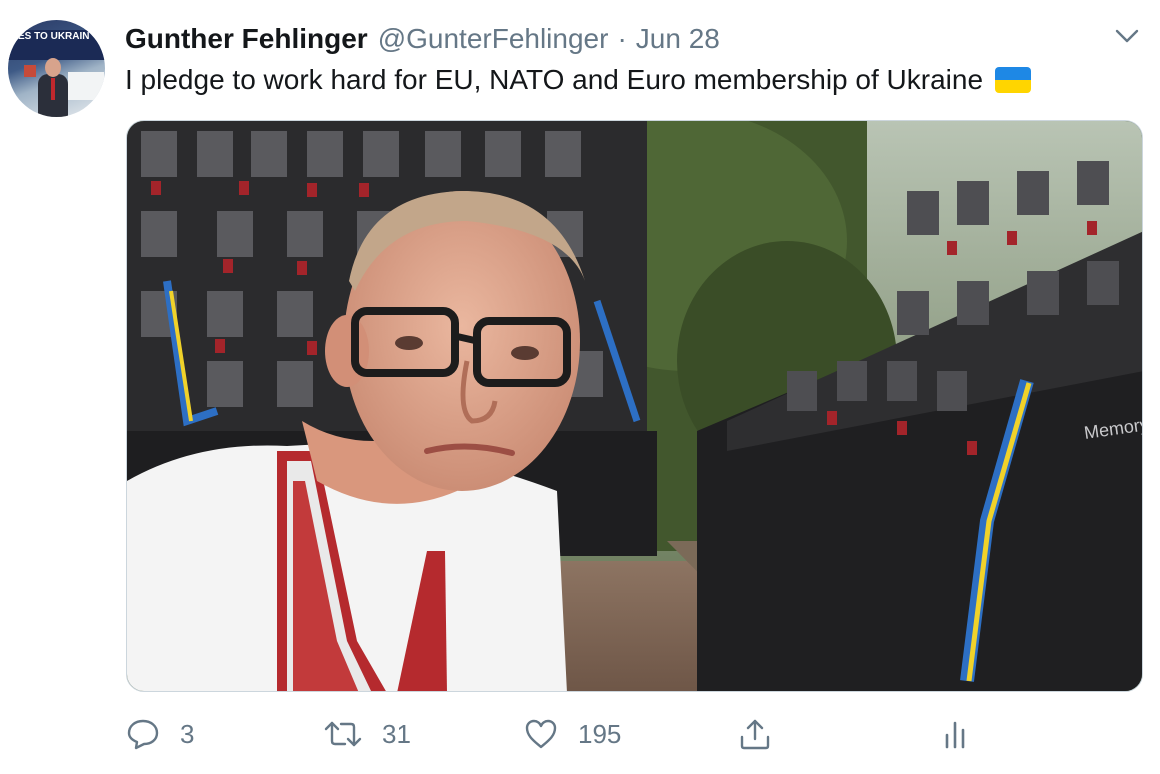  What do you see at coordinates (396, 733) in the screenshot?
I see `retweet-count: 31` at bounding box center [396, 733].